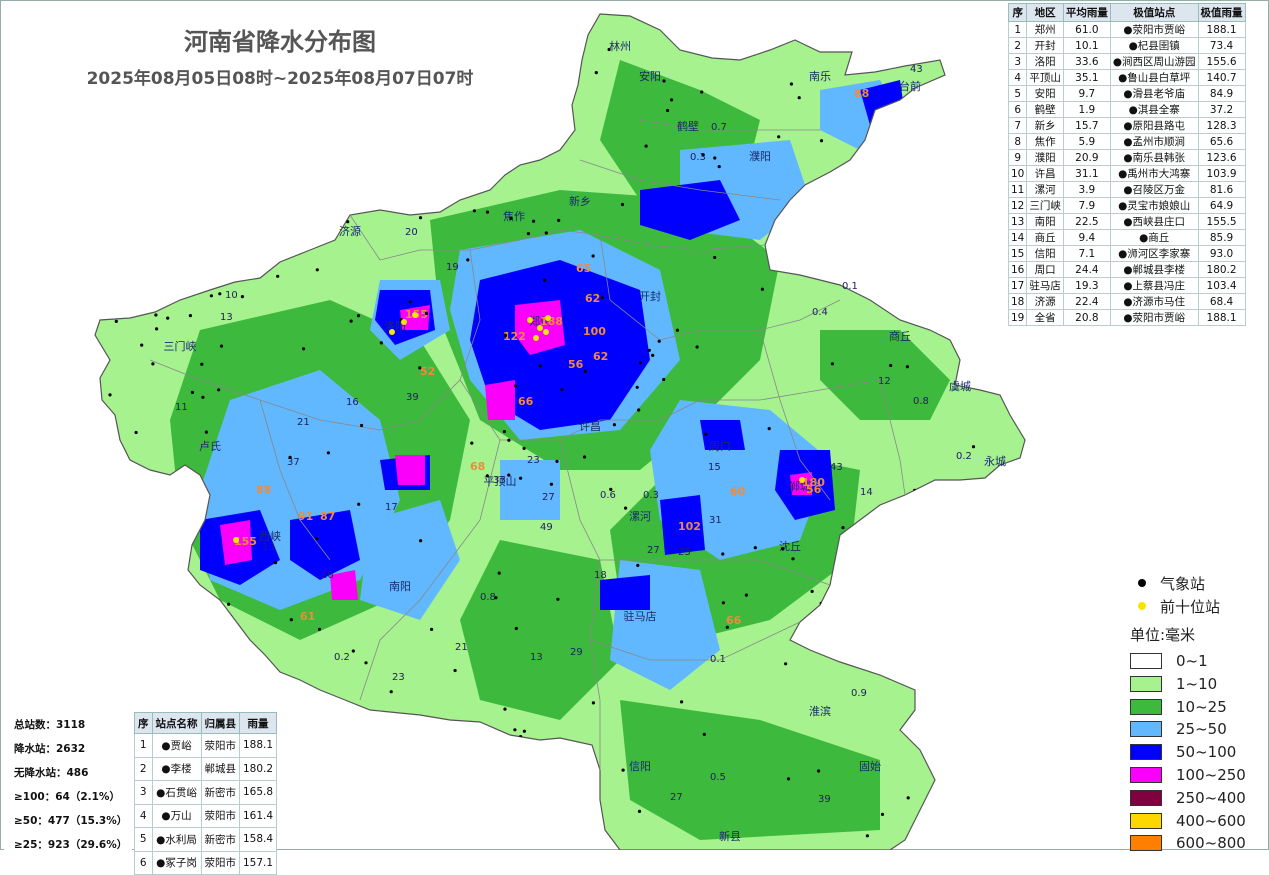  Describe the element at coordinates (1154, 77) in the screenshot. I see `city-table-cell: ●鲁山县白草坪` at that location.